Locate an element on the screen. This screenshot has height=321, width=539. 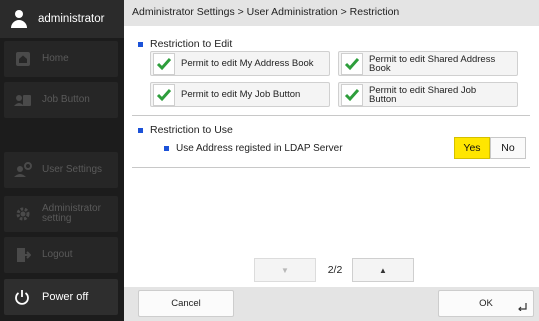
sidebar-item-label: User Settings is located at coordinates (72, 169).